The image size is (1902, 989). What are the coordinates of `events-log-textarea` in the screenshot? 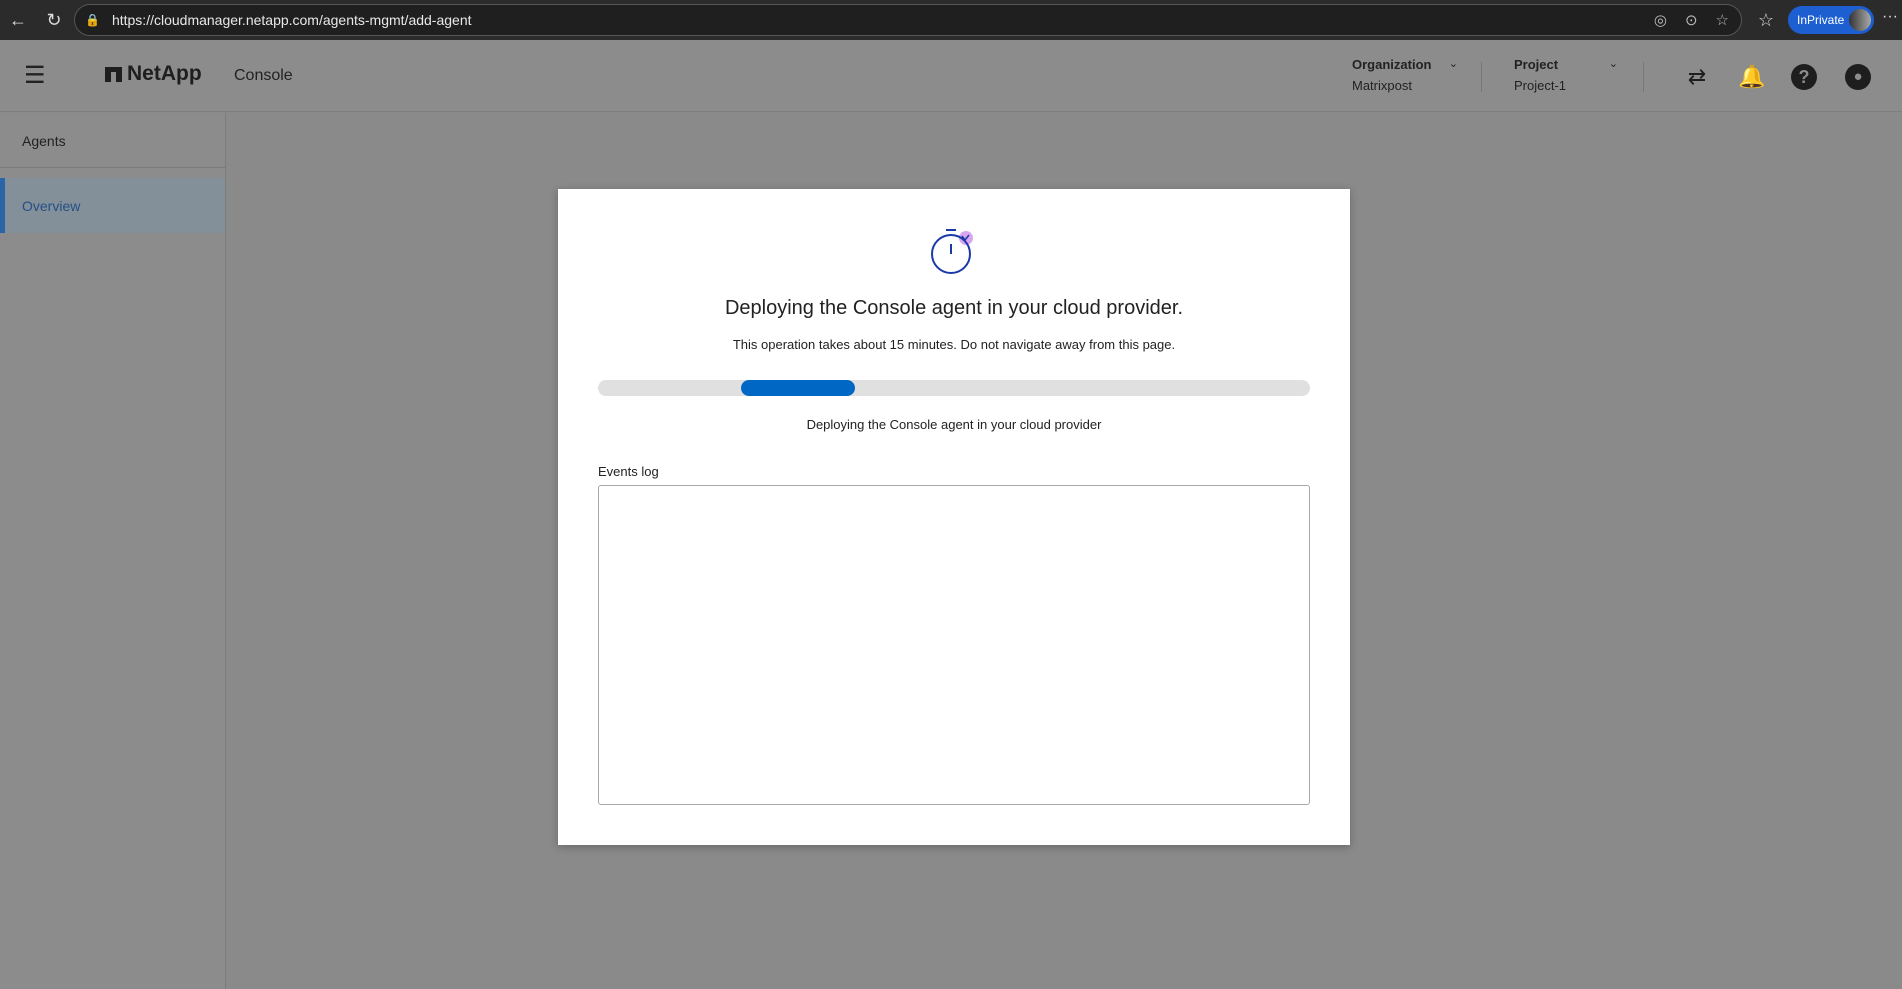 It's located at (954, 645).